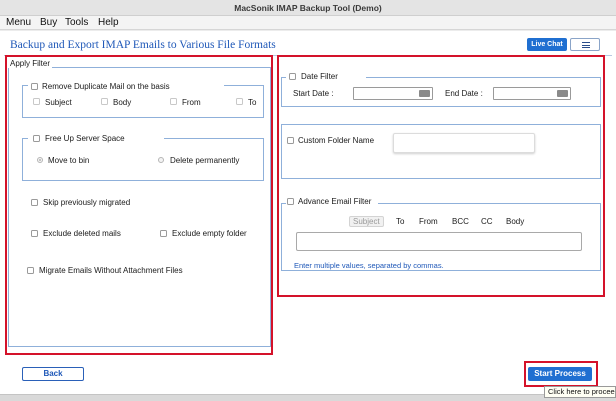  Describe the element at coordinates (308, 397) in the screenshot. I see `bottom-strip` at that location.